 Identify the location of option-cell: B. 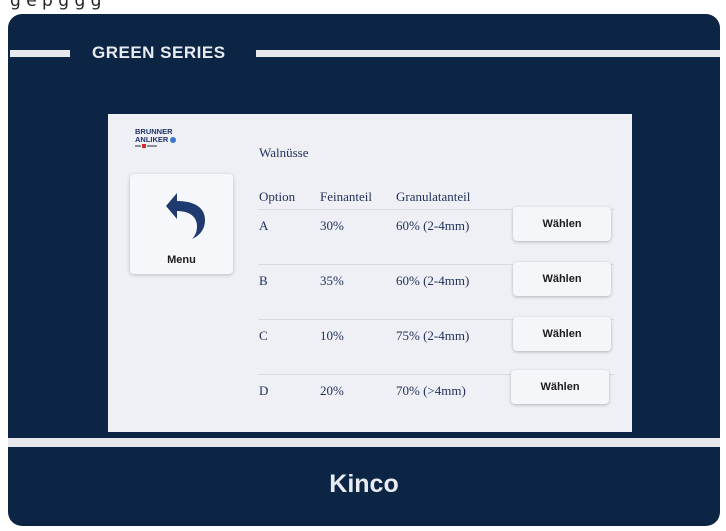
(263, 280).